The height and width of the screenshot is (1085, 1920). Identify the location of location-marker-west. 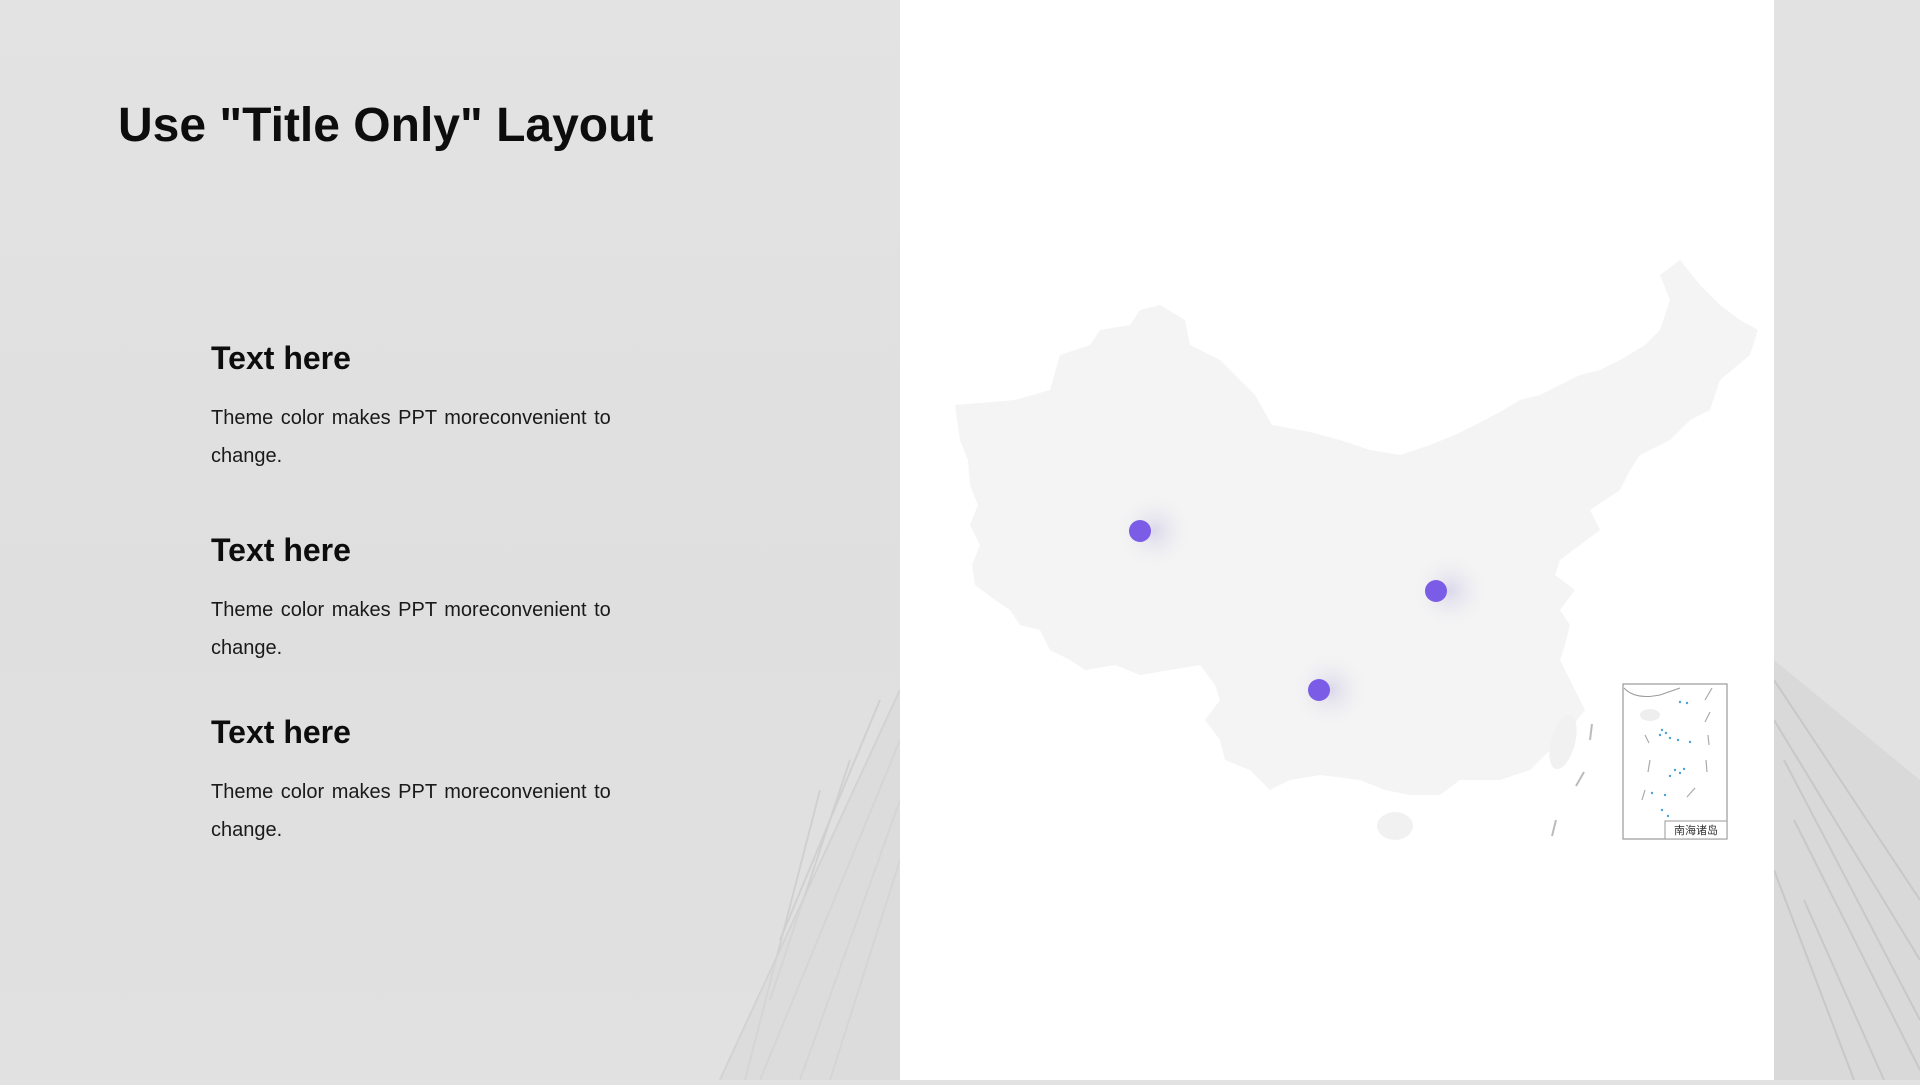
(1140, 531).